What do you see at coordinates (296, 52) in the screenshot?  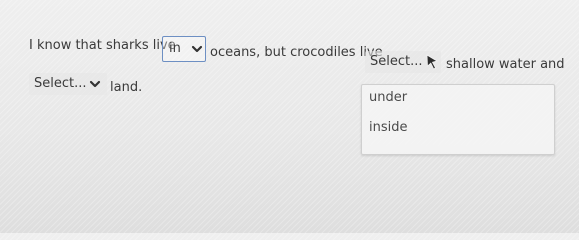 I see `sentence-part-2: oceans, but crocodiles live` at bounding box center [296, 52].